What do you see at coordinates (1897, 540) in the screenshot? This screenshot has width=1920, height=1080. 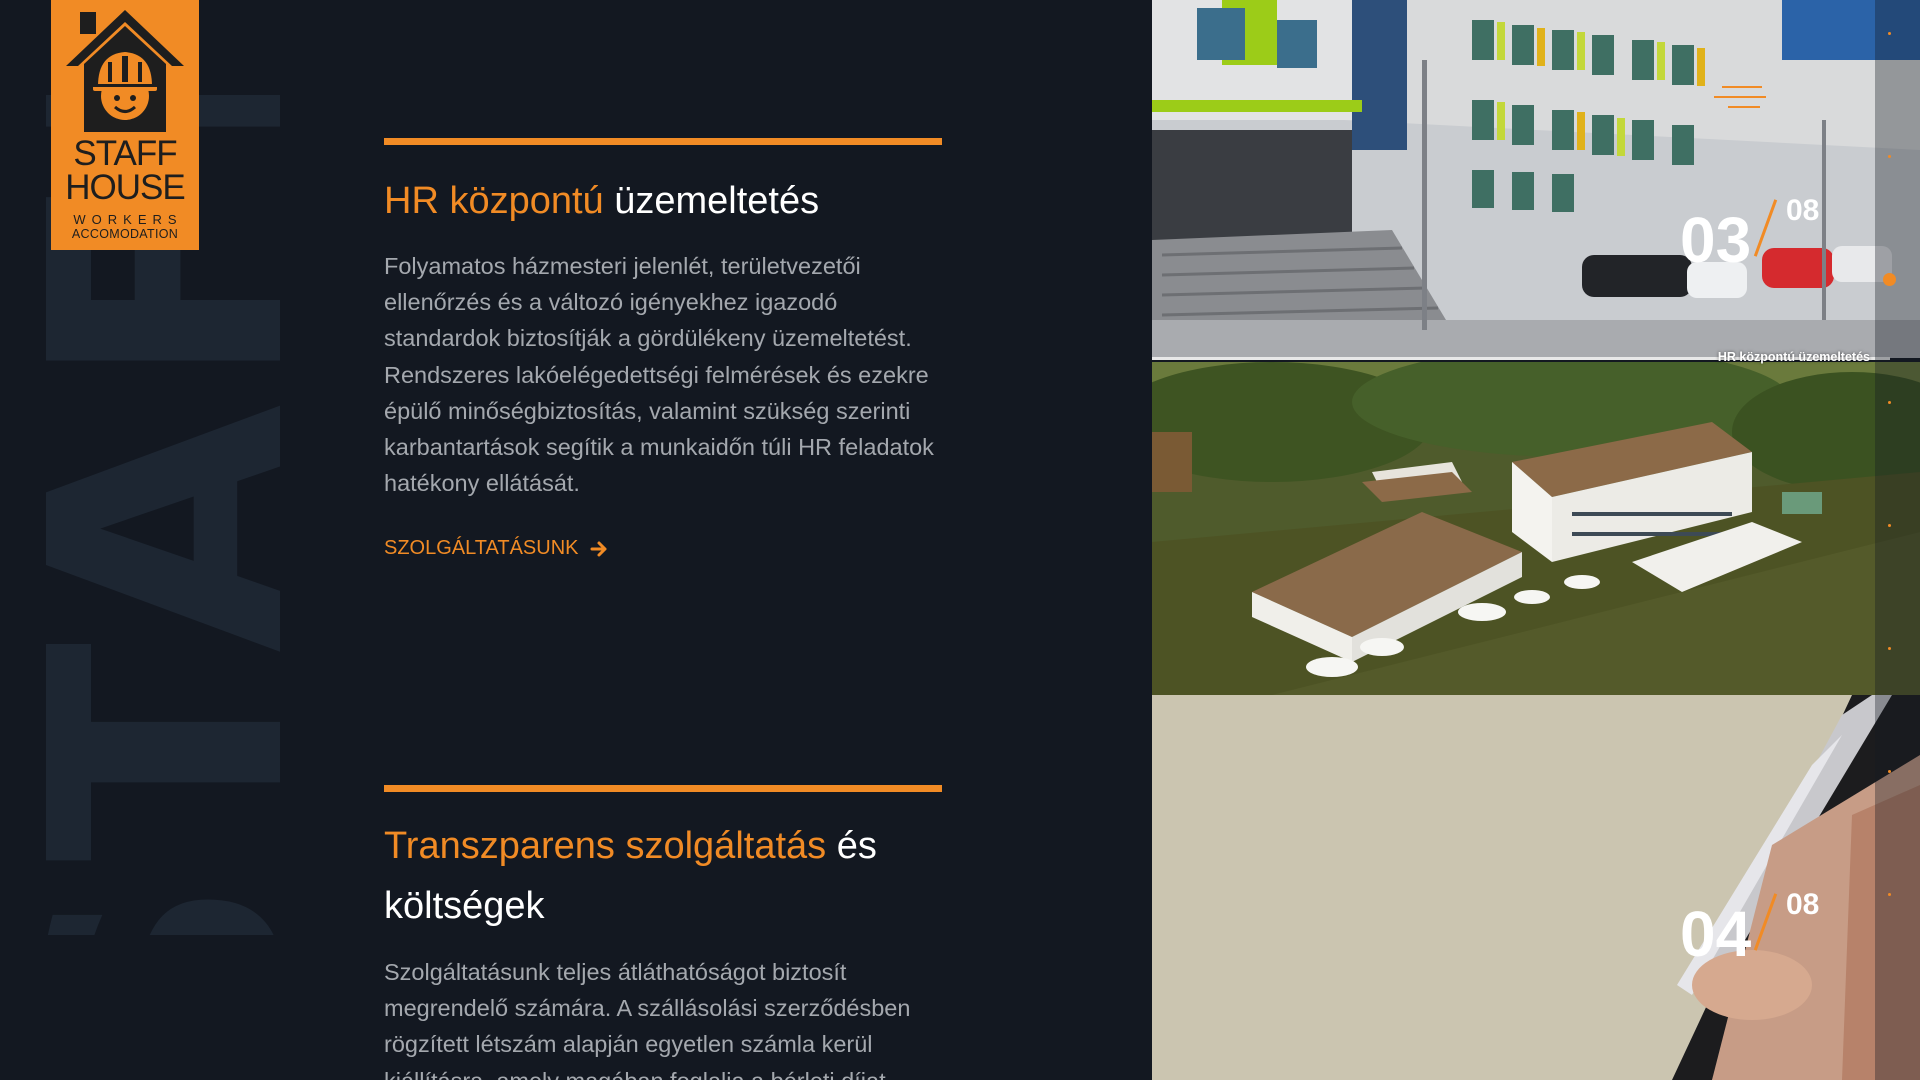 I see `slide-nav-rail` at bounding box center [1897, 540].